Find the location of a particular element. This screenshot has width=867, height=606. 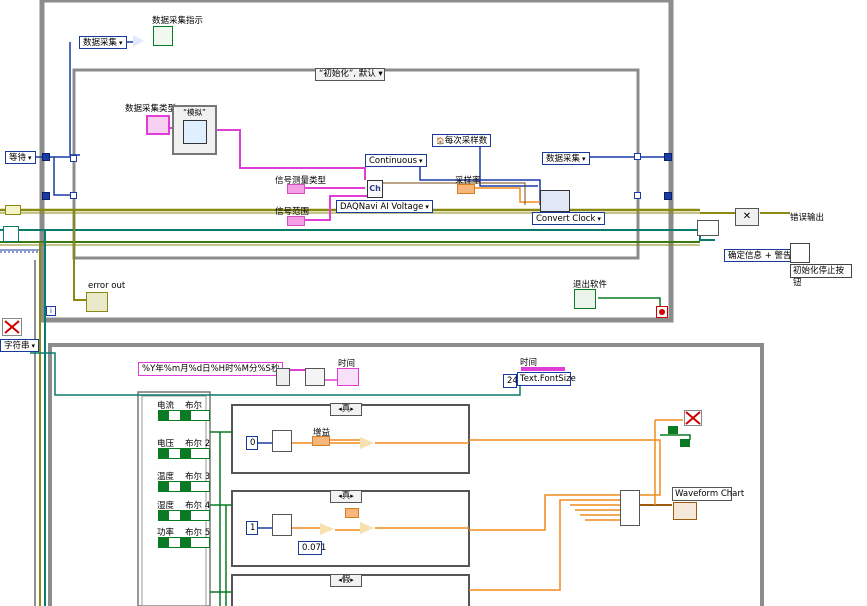

error-output-label: 错误输出 is located at coordinates (807, 218).